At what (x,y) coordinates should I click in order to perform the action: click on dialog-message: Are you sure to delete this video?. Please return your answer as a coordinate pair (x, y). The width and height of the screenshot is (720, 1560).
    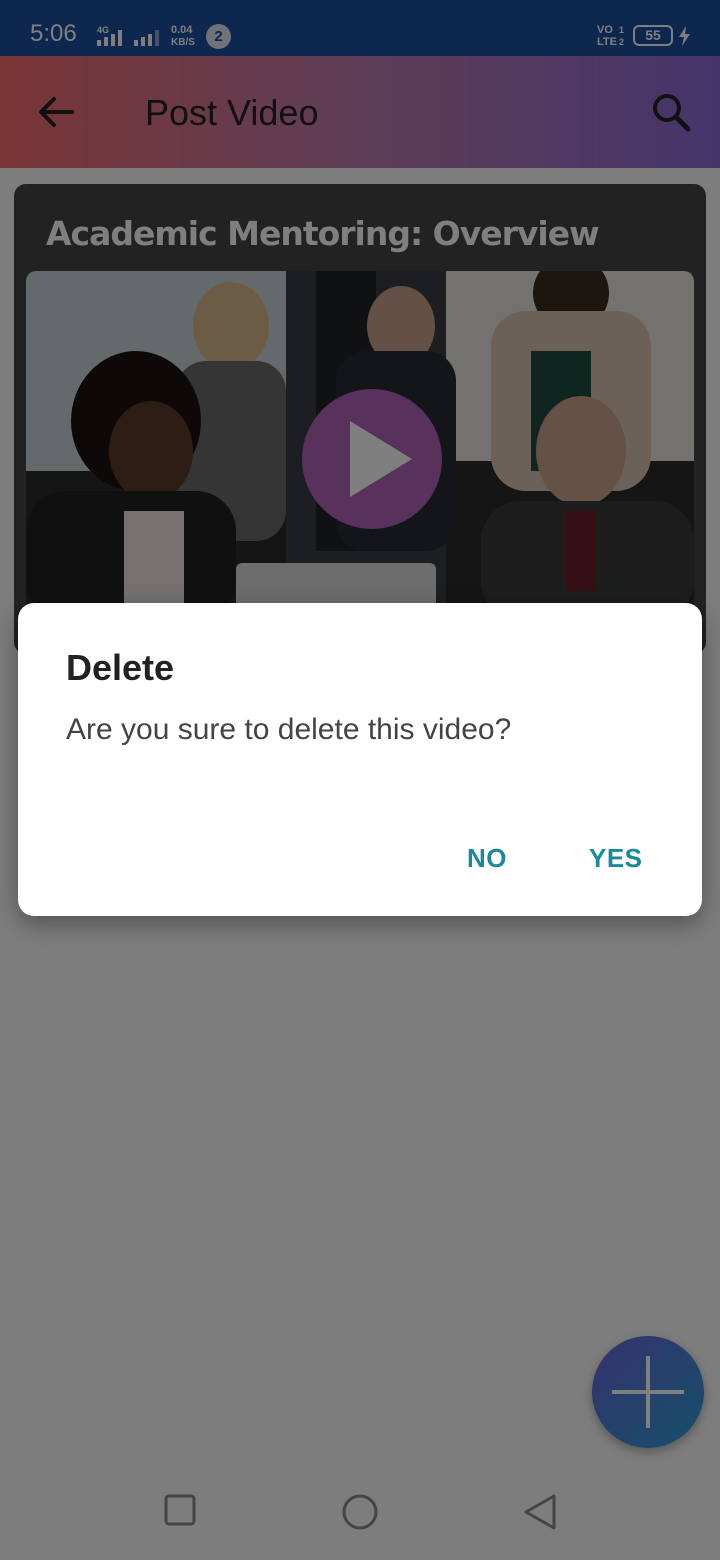
    Looking at the image, I should click on (289, 729).